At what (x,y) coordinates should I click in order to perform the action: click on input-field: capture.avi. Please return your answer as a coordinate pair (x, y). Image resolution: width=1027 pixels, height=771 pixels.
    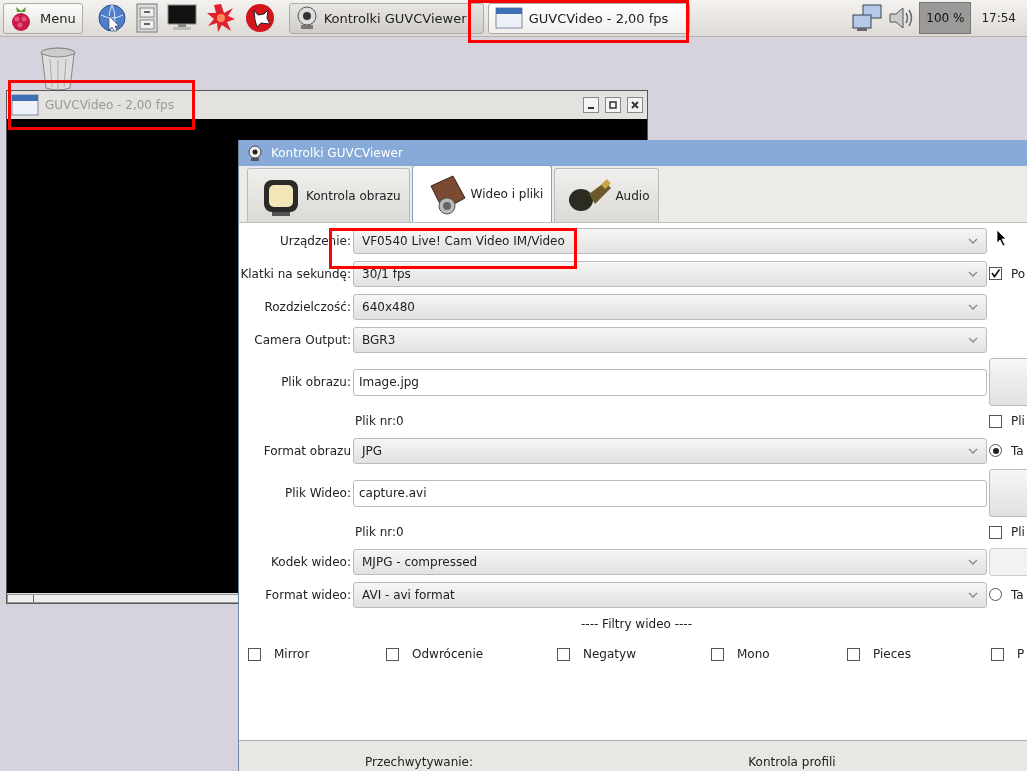
    Looking at the image, I should click on (670, 493).